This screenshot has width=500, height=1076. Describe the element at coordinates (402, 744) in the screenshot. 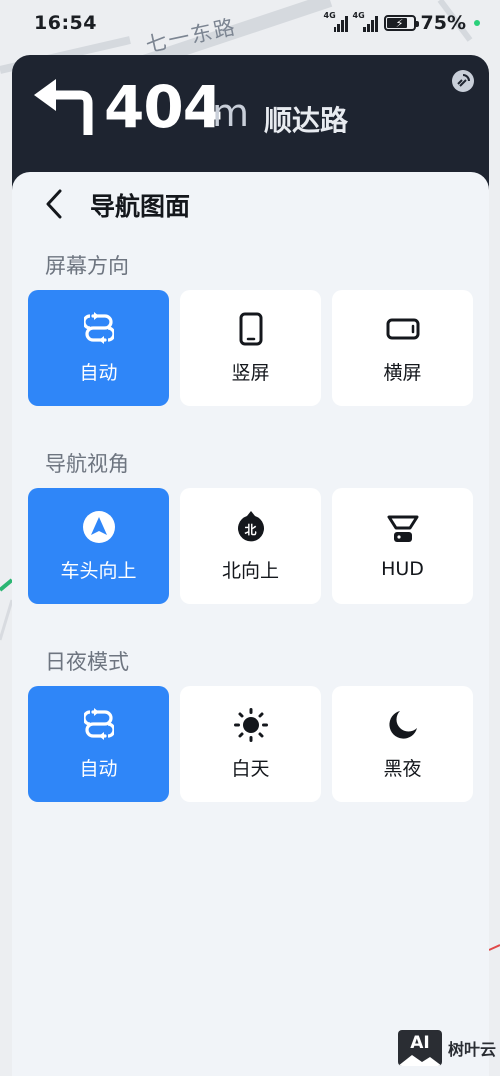

I see `option-mode-night: 黑夜` at that location.